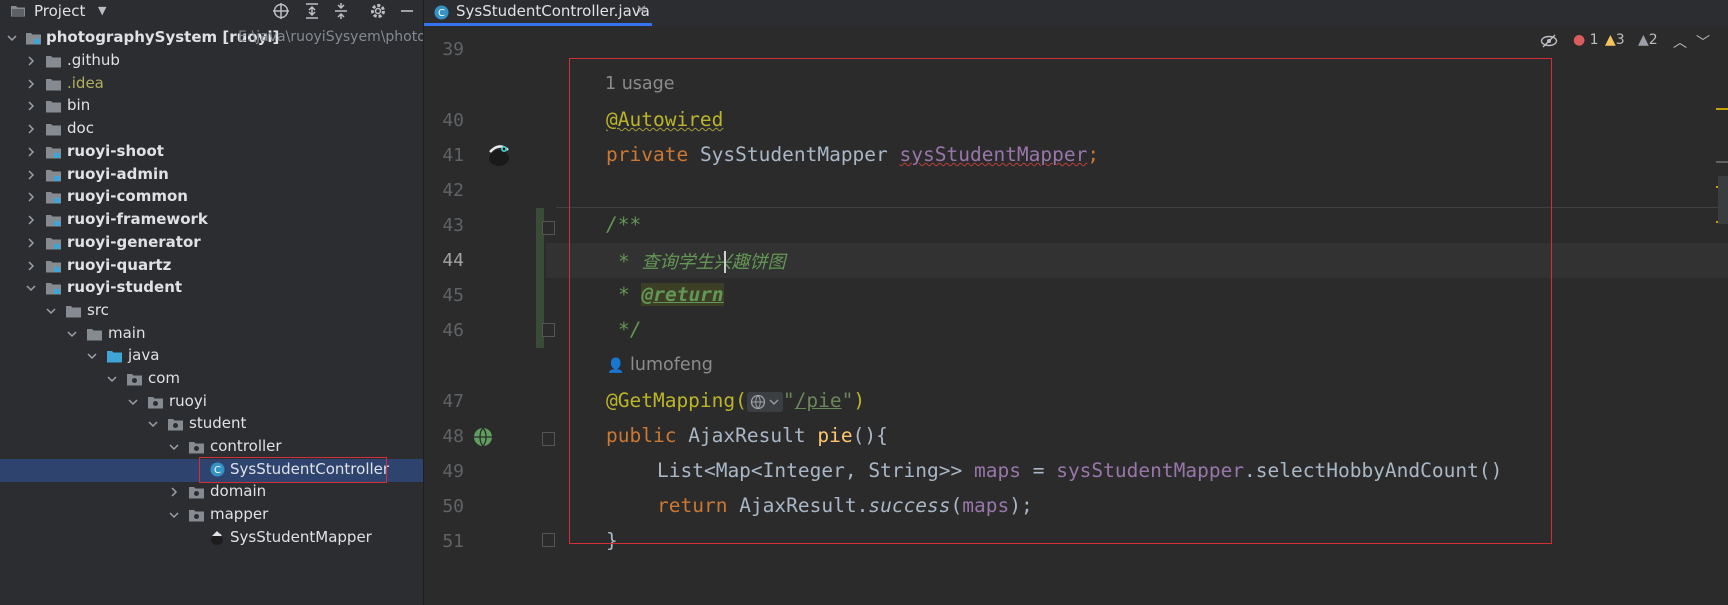 The width and height of the screenshot is (1728, 605). I want to click on chevron-down-icon: ▼, so click(102, 10).